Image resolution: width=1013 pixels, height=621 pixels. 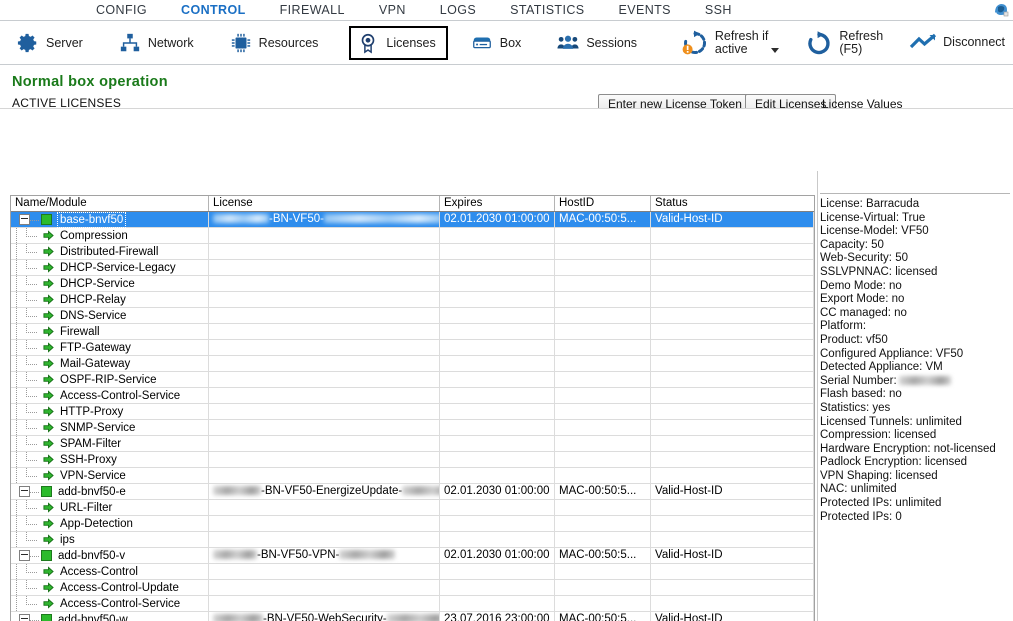 What do you see at coordinates (324, 507) in the screenshot?
I see `cell-license` at bounding box center [324, 507].